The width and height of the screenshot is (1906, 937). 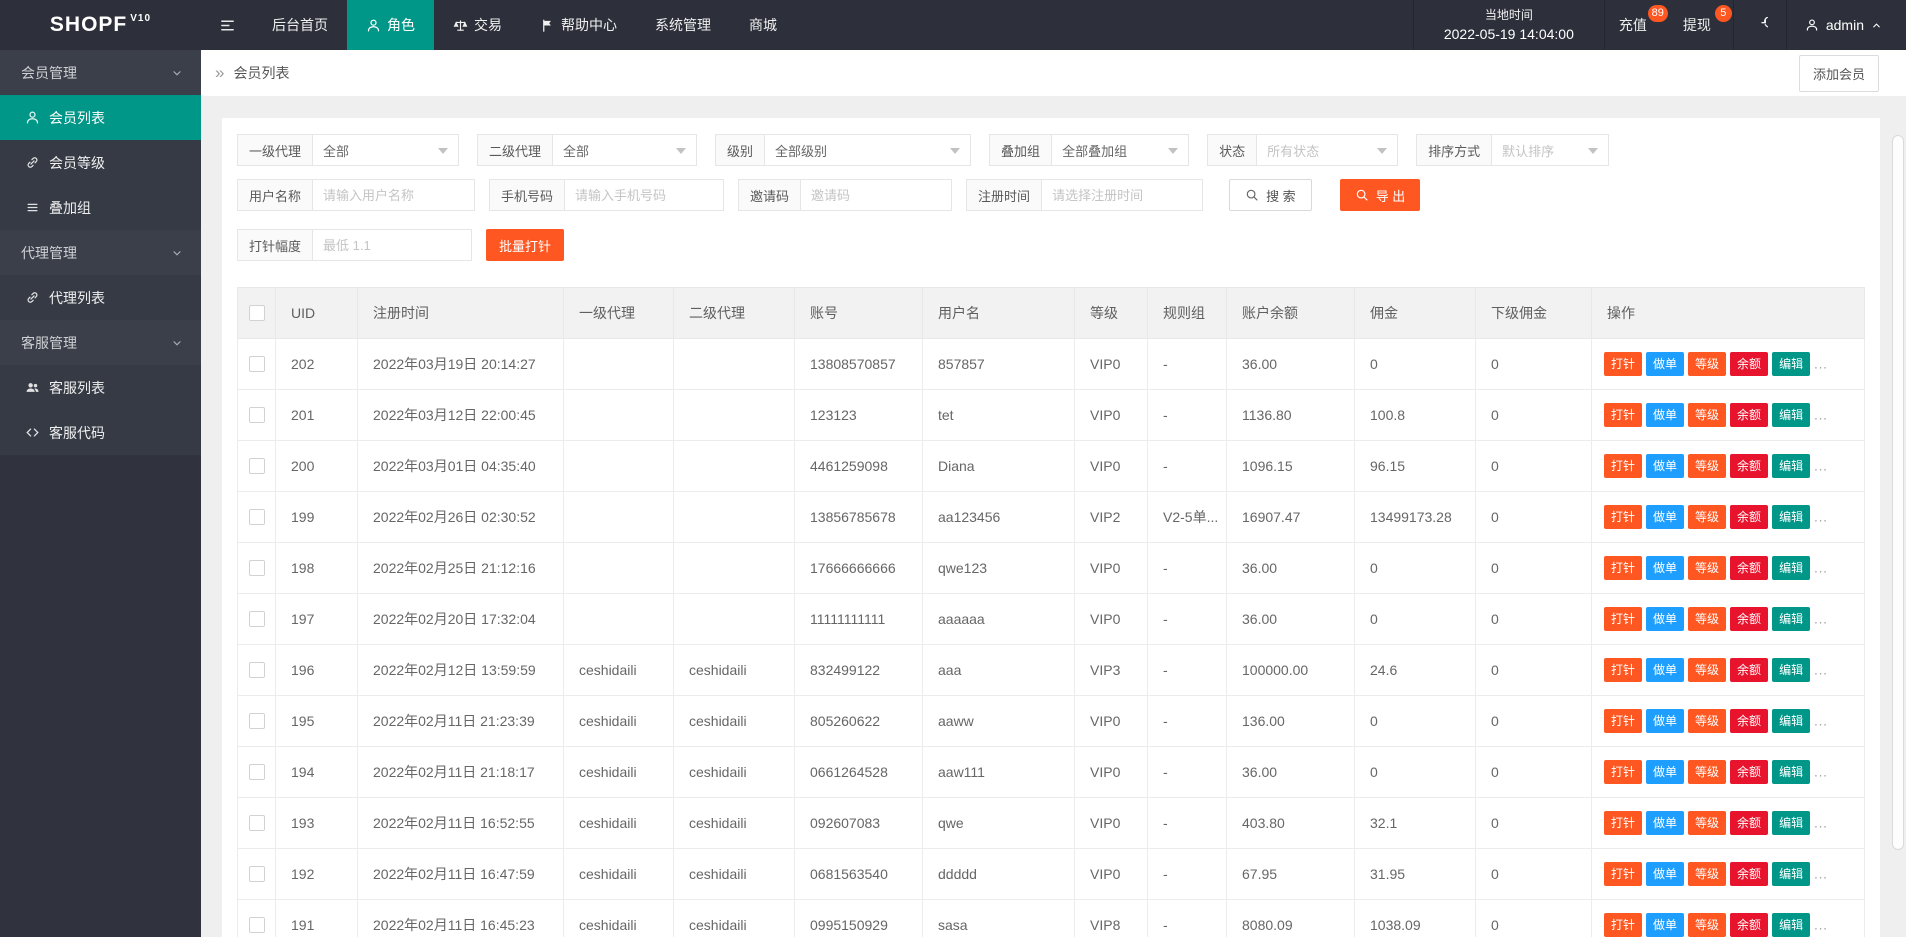 I want to click on needle-range-input, so click(x=392, y=245).